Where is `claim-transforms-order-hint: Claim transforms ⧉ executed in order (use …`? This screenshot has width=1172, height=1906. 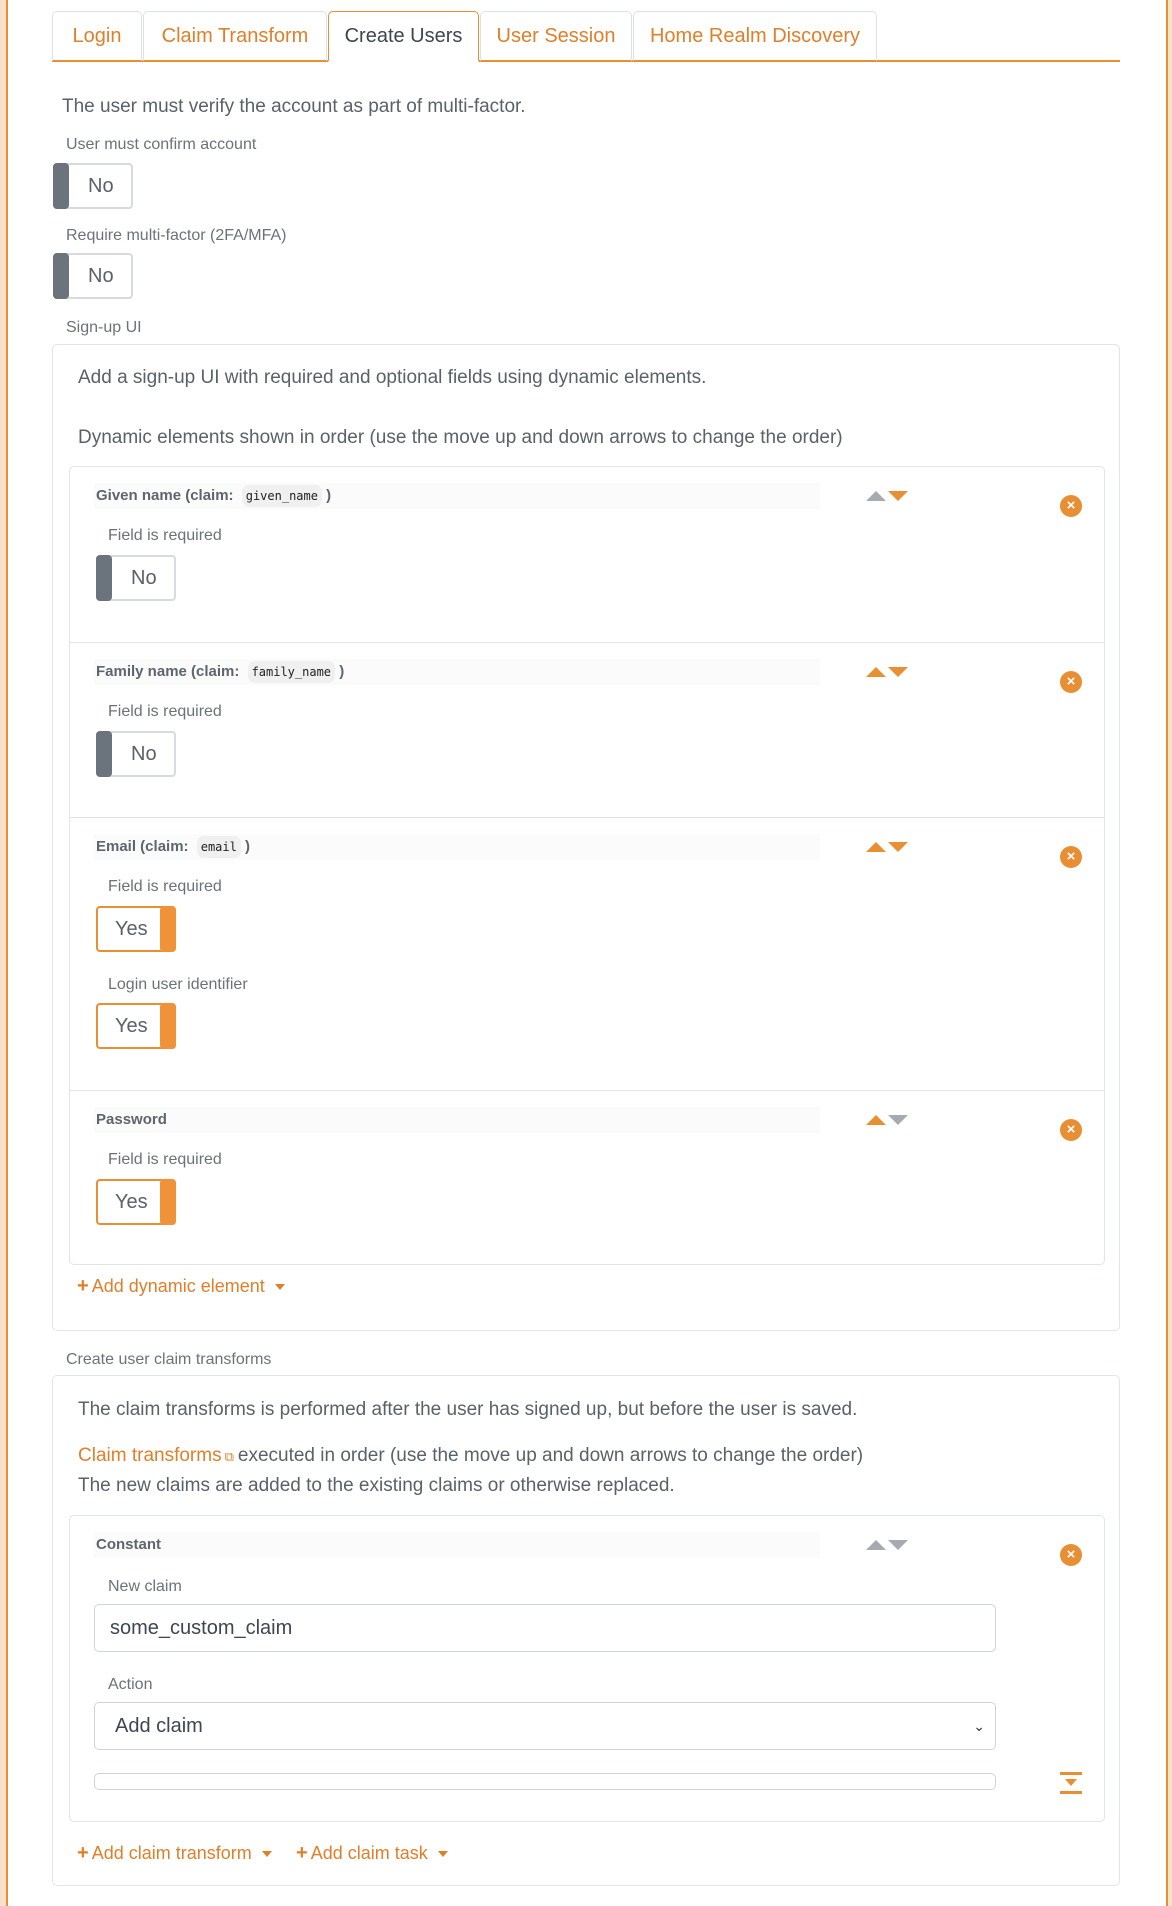
claim-transforms-order-hint: Claim transforms ⧉ executed in order (use … is located at coordinates (470, 1456).